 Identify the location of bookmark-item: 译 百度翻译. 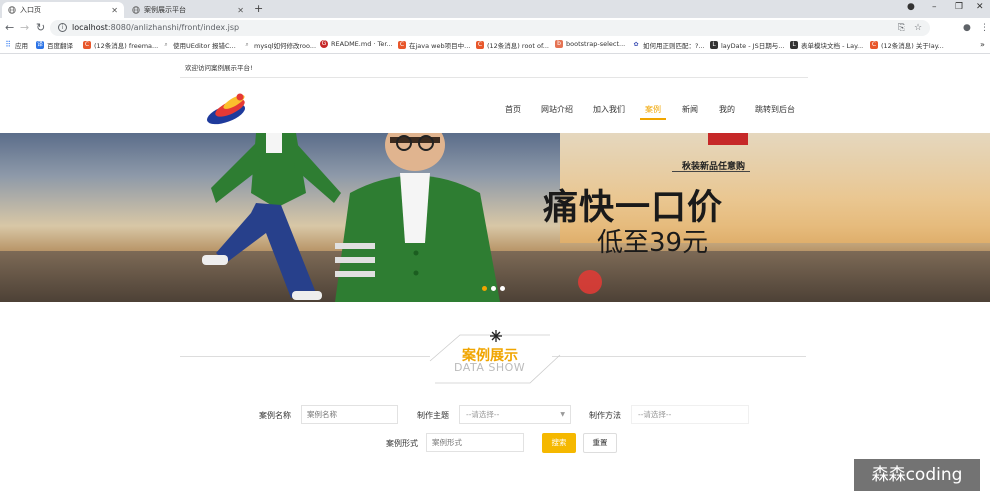
(54, 45).